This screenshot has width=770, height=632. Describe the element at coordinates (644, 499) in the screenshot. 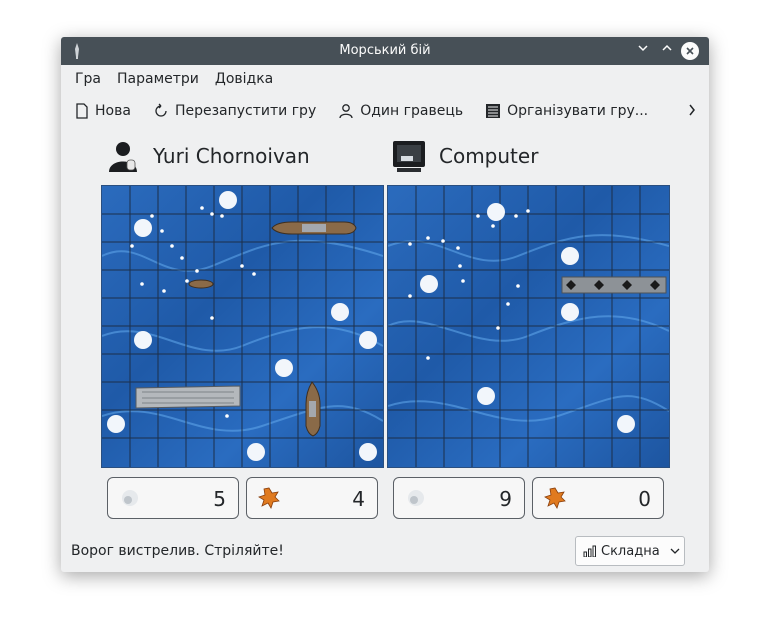

I see `right-hits-value: 0` at that location.